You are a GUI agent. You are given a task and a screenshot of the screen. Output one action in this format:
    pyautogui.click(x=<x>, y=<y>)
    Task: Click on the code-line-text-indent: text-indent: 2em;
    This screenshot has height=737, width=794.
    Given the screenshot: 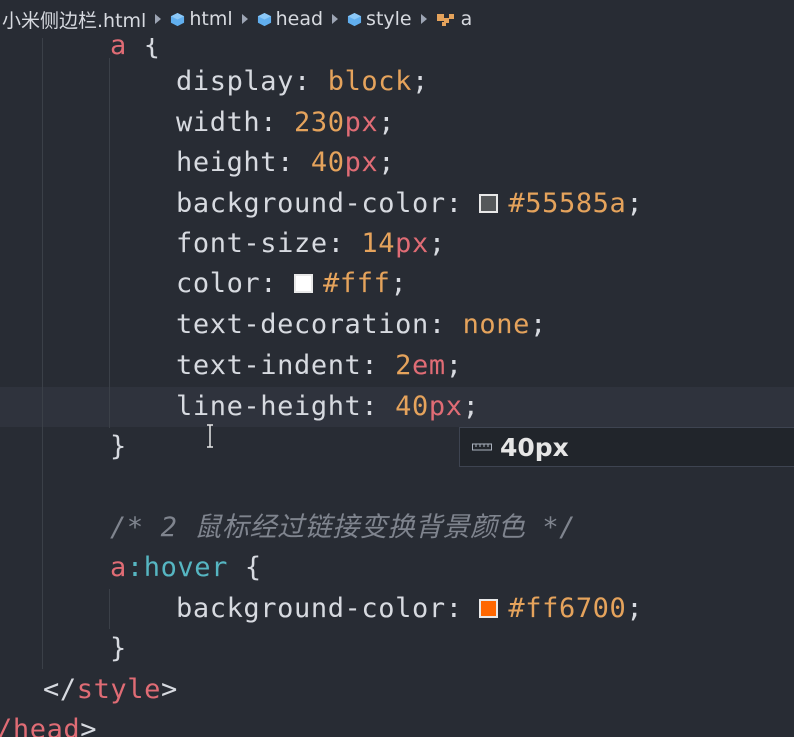 What is the action you would take?
    pyautogui.click(x=319, y=365)
    